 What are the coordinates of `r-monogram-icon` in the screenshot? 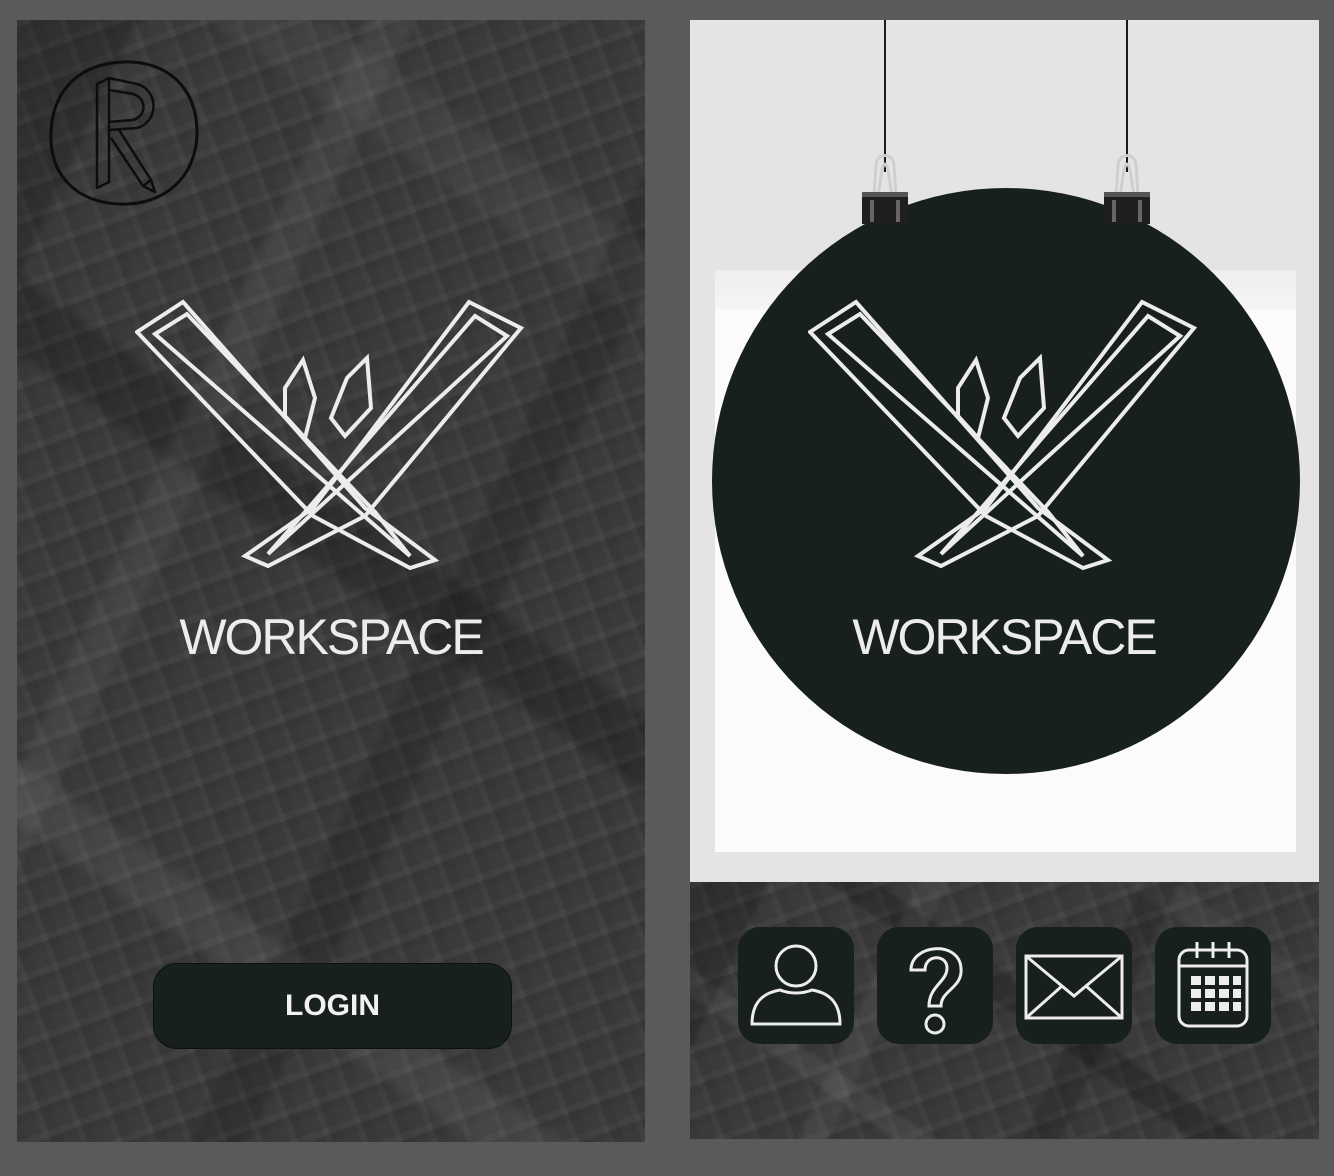 It's located at (123, 133).